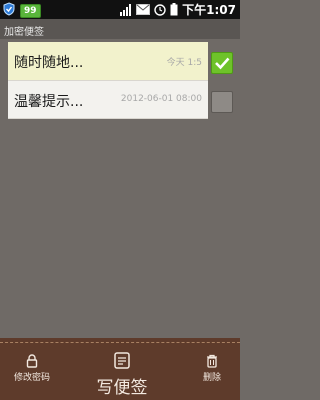 Image resolution: width=320 pixels, height=400 pixels. What do you see at coordinates (122, 360) in the screenshot?
I see `note-icon` at bounding box center [122, 360].